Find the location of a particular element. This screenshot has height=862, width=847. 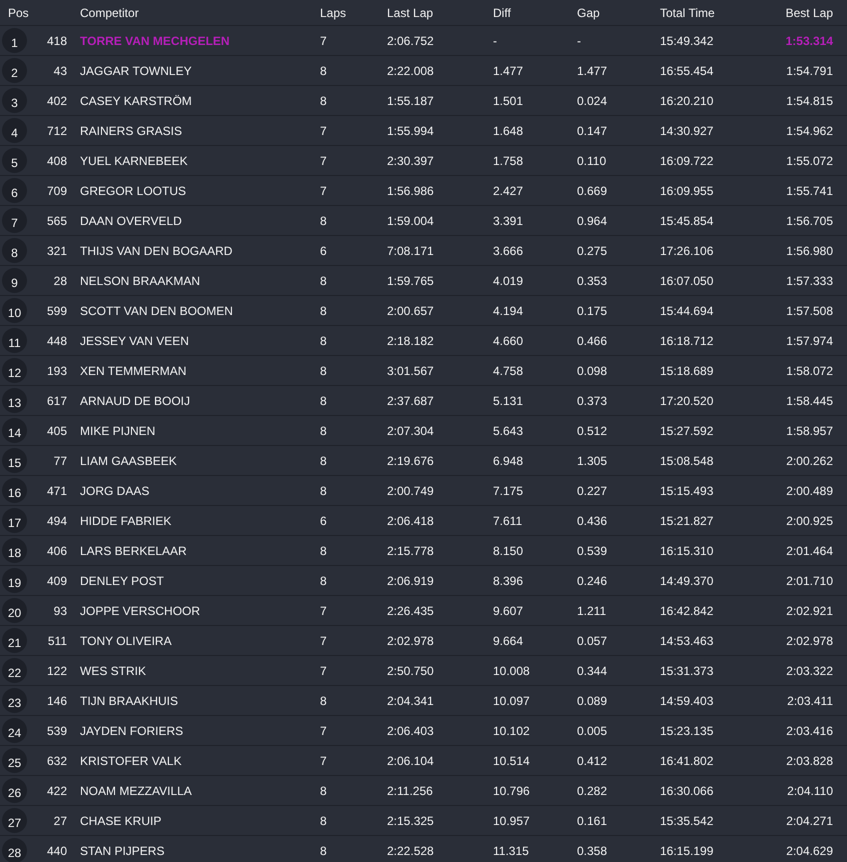

position-badge: 28 is located at coordinates (14, 850).